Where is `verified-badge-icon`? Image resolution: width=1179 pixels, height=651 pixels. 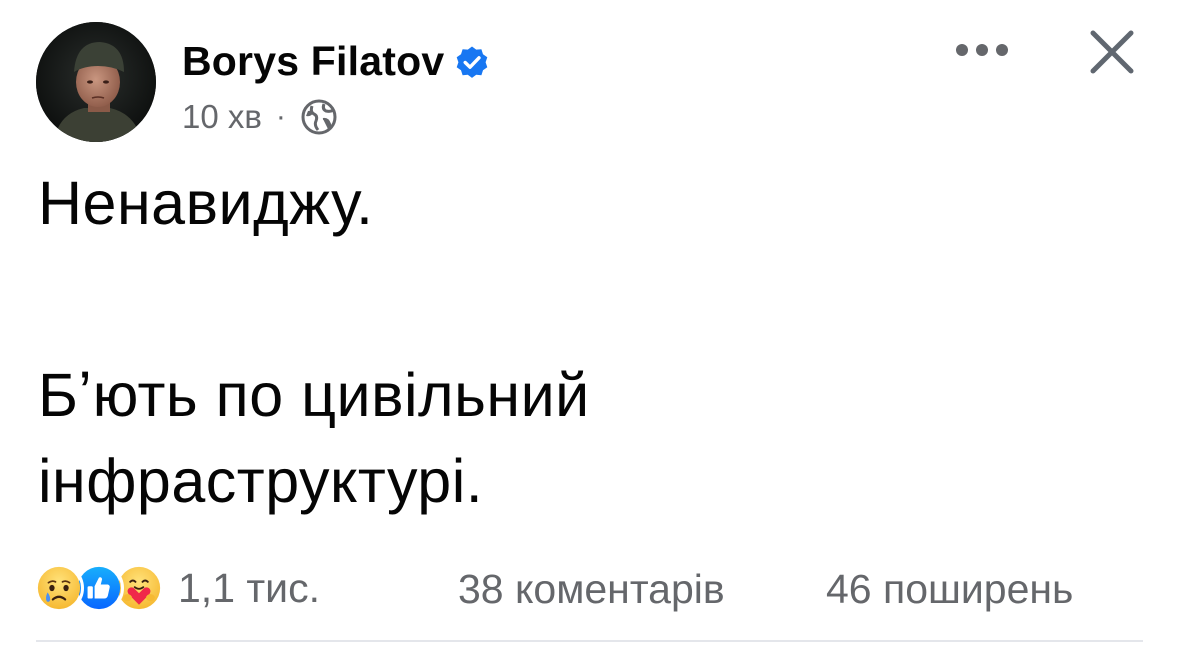 verified-badge-icon is located at coordinates (472, 62).